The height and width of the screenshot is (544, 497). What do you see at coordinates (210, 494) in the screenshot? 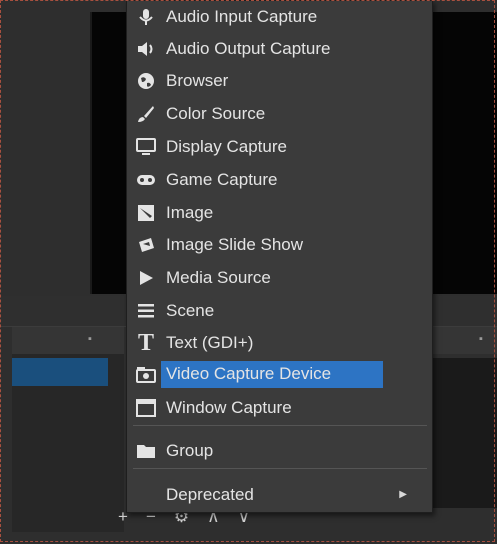
I see `menu-item-label: Deprecated` at bounding box center [210, 494].